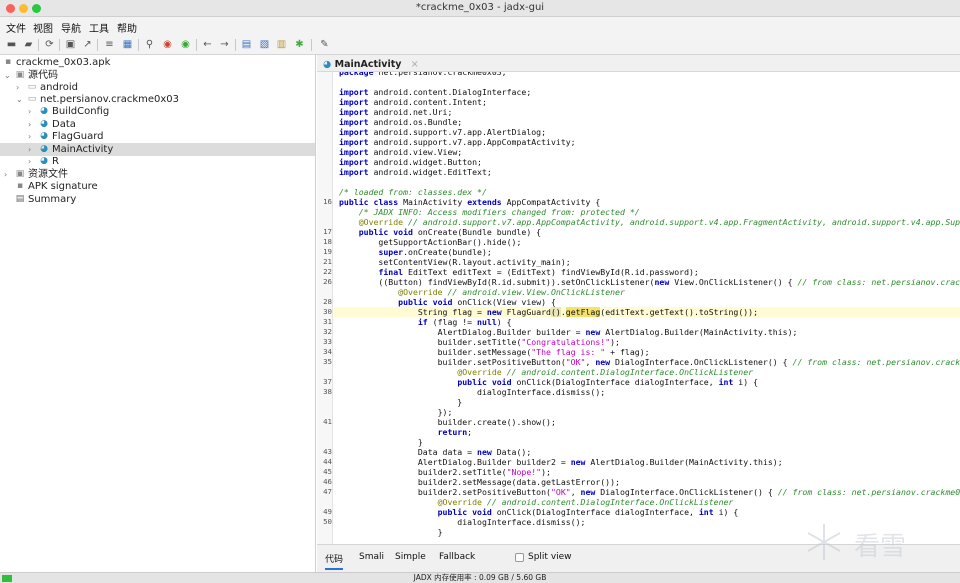 The height and width of the screenshot is (583, 960). Describe the element at coordinates (149, 44) in the screenshot. I see `search-icon: ⚲` at that location.